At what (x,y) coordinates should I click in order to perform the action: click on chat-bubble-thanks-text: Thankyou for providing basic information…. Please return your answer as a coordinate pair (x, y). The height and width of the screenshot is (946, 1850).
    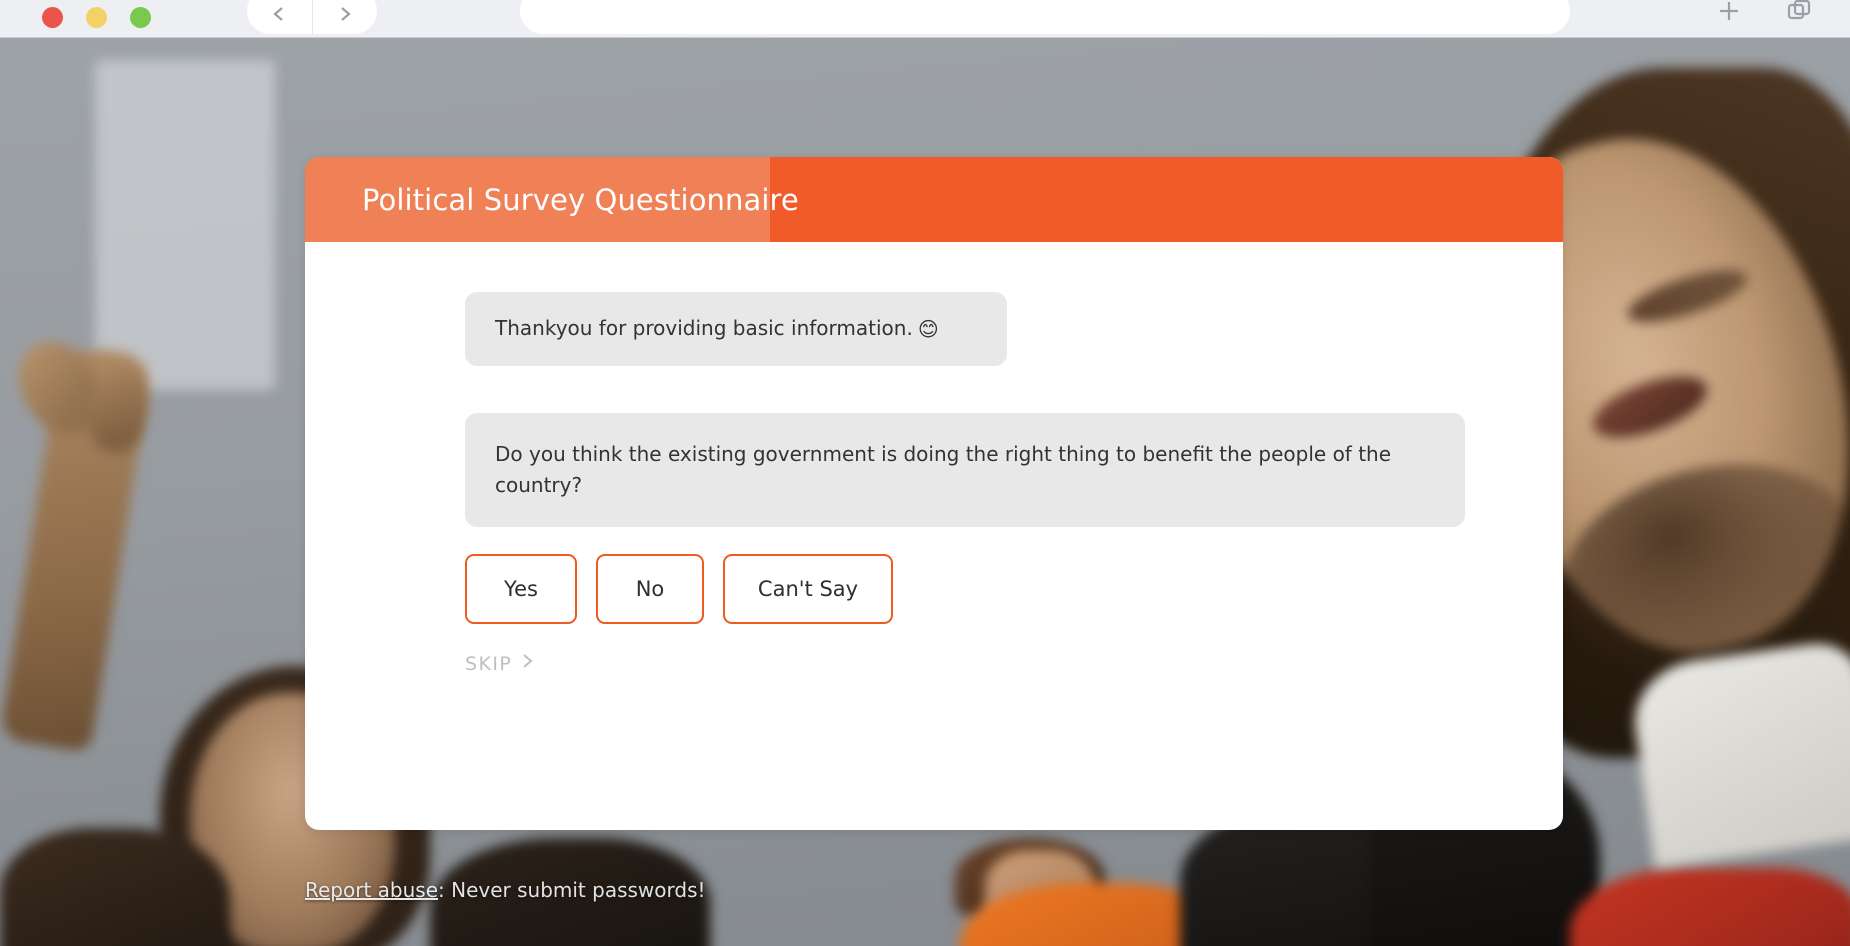
    Looking at the image, I should click on (704, 328).